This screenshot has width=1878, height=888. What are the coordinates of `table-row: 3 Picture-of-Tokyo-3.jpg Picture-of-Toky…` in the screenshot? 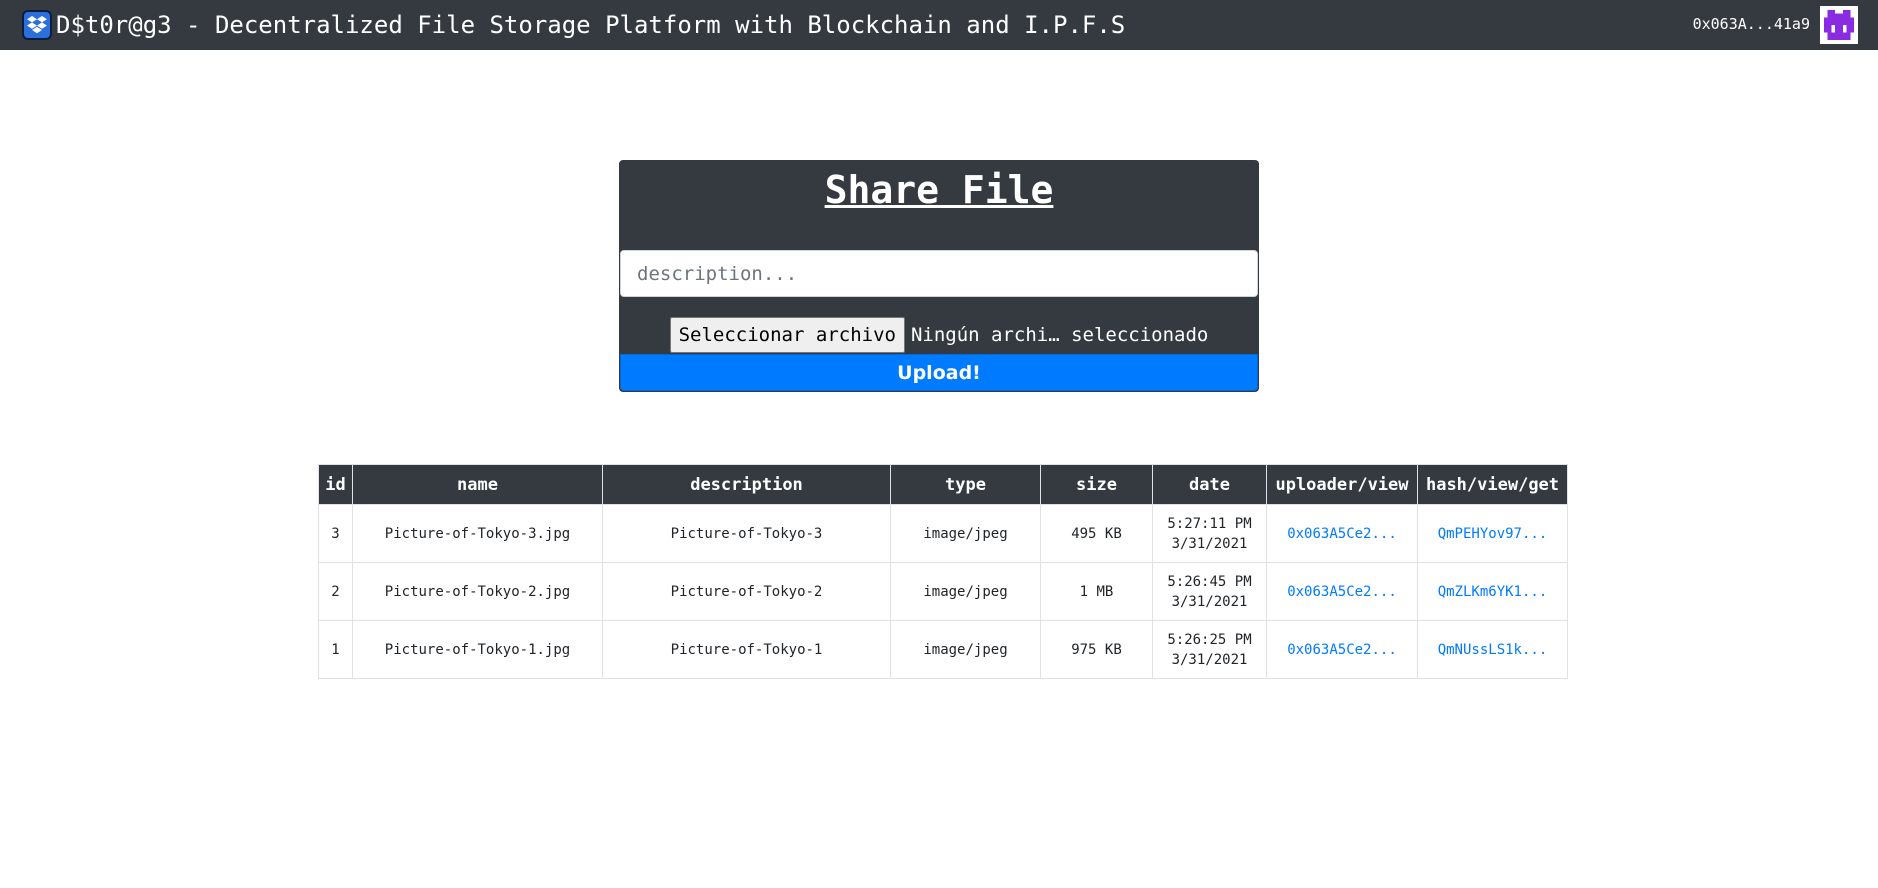 It's located at (943, 533).